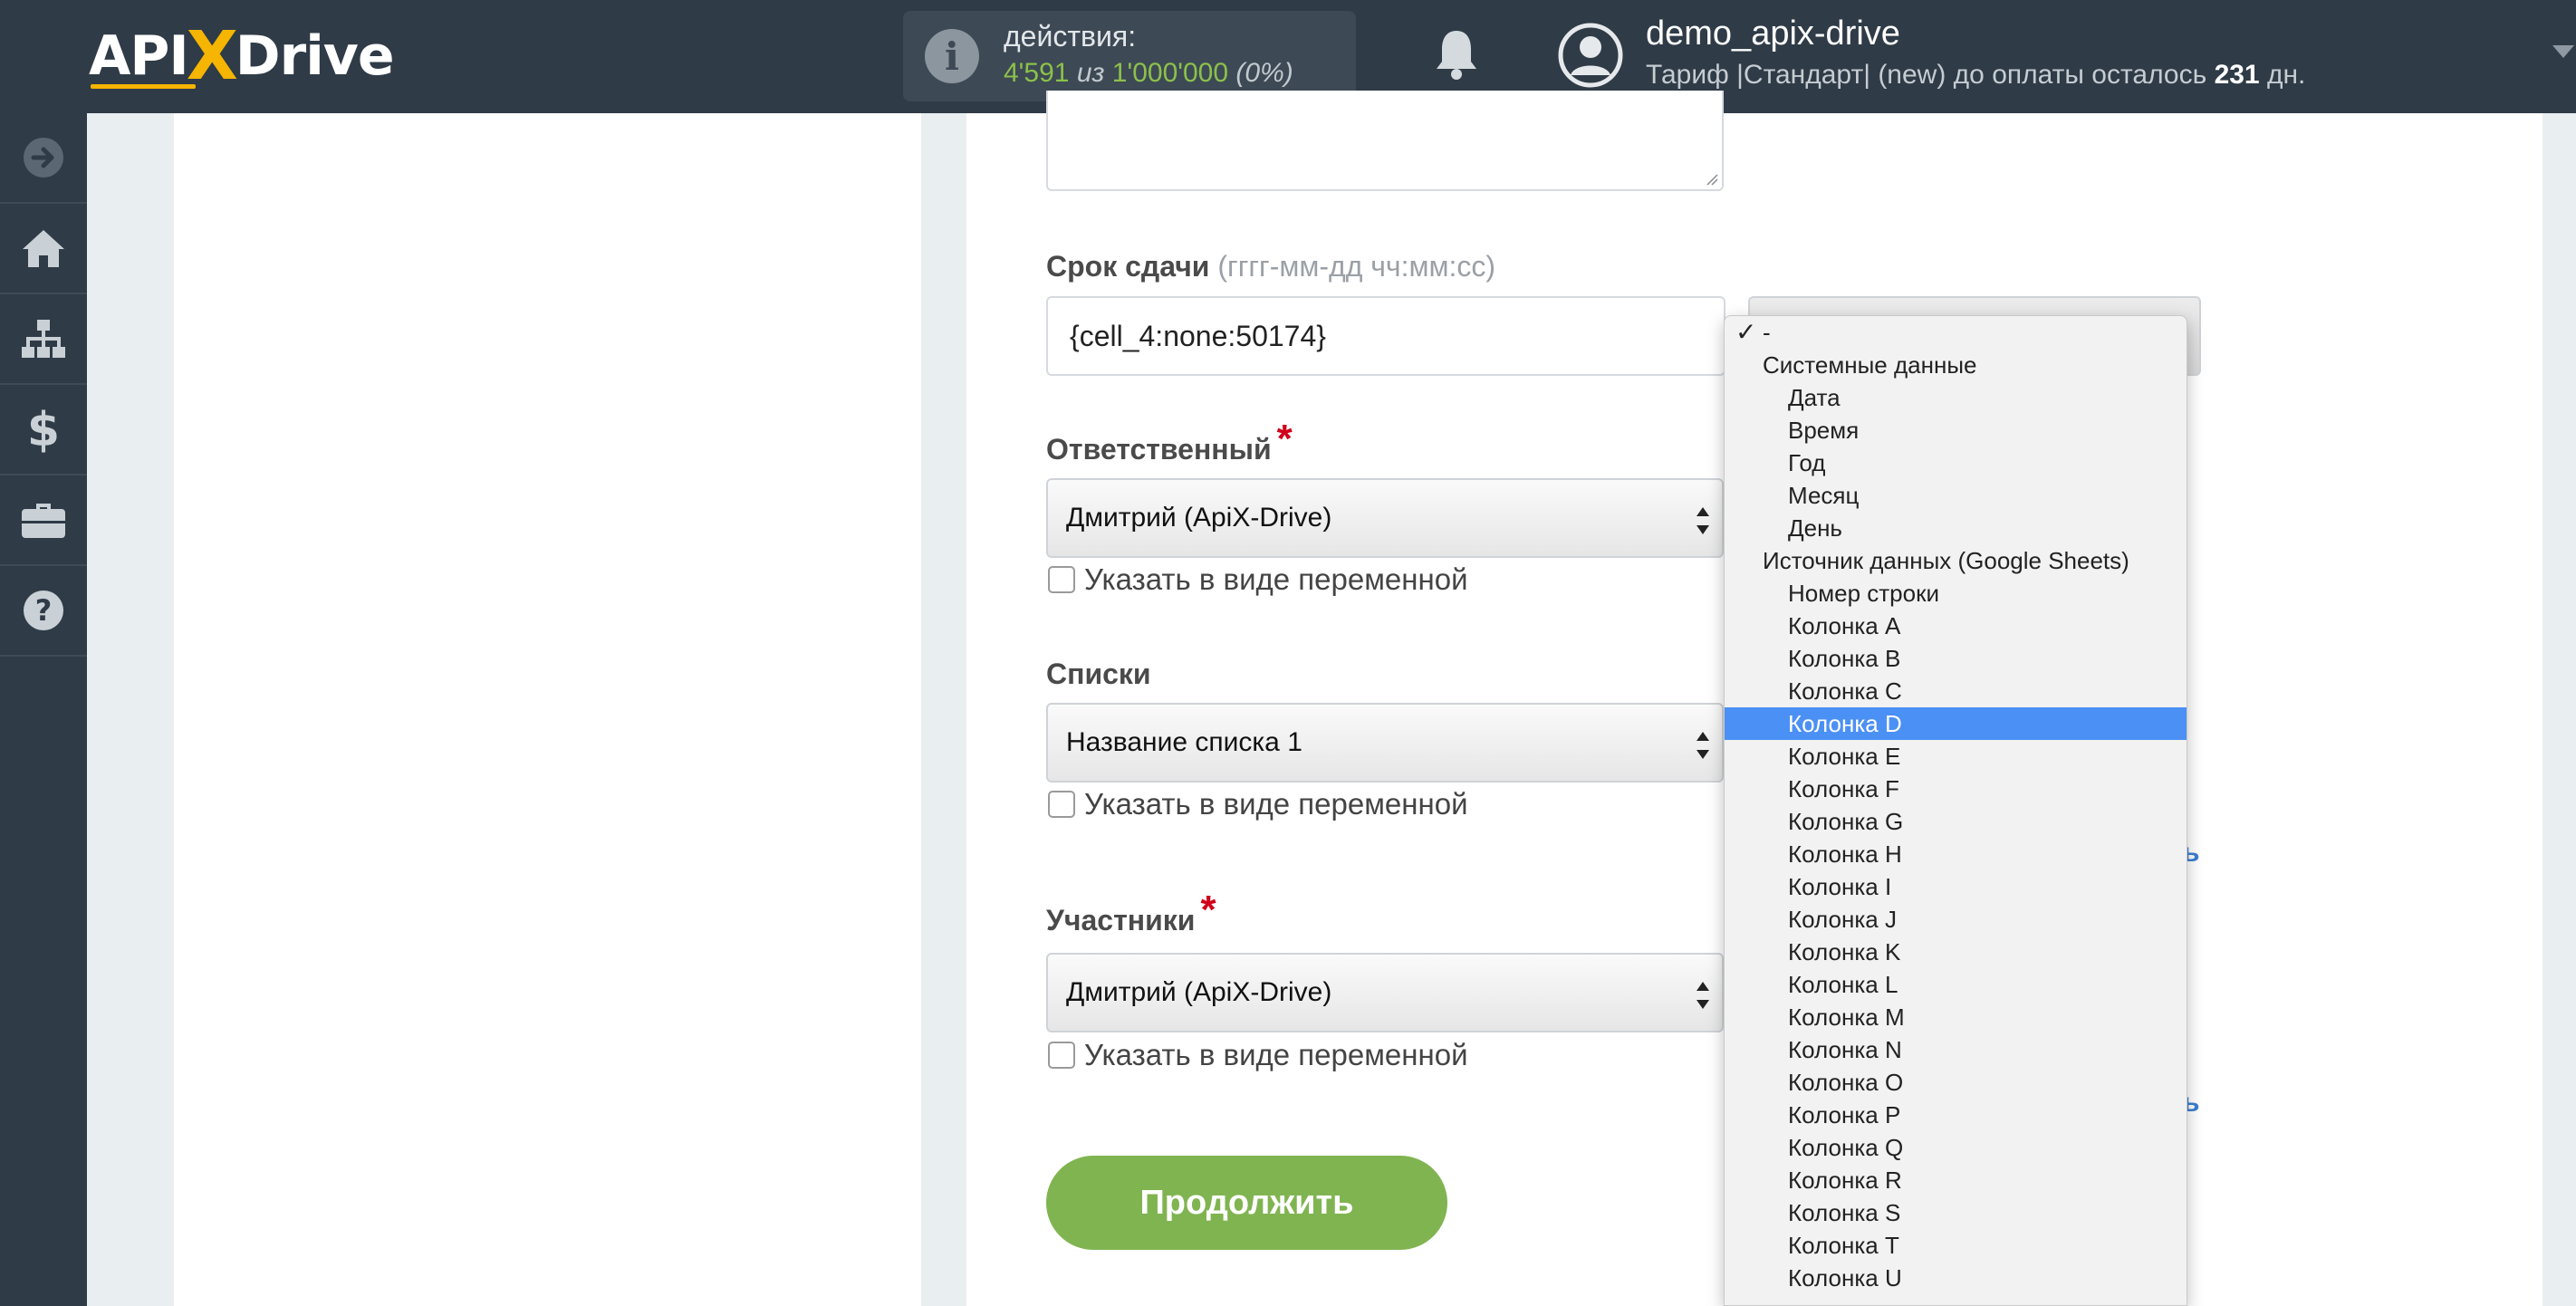 Image resolution: width=2576 pixels, height=1306 pixels. I want to click on dropdown-option-label: Колонка F, so click(1843, 789).